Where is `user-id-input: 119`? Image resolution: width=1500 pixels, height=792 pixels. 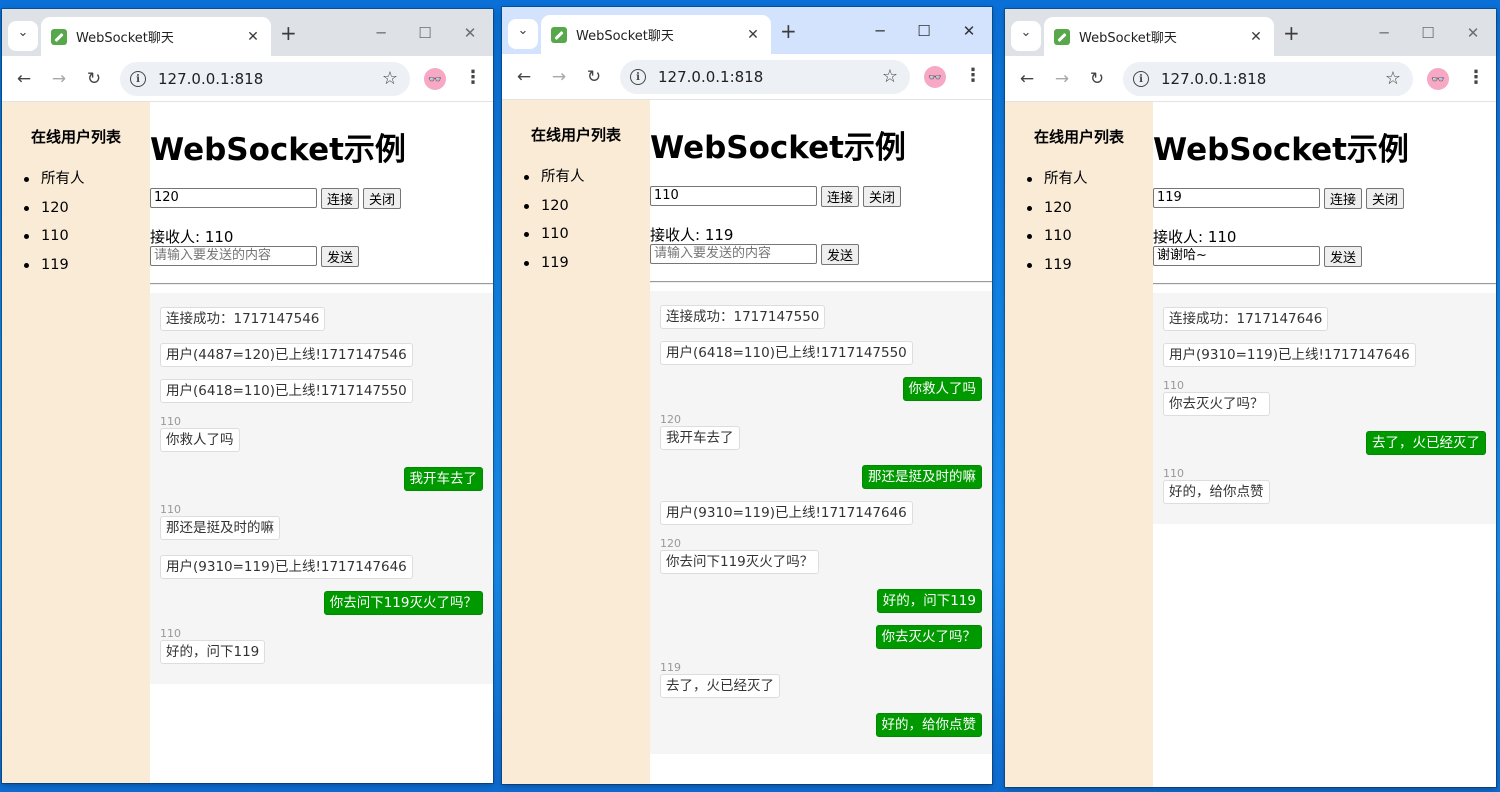
user-id-input: 119 is located at coordinates (1236, 198).